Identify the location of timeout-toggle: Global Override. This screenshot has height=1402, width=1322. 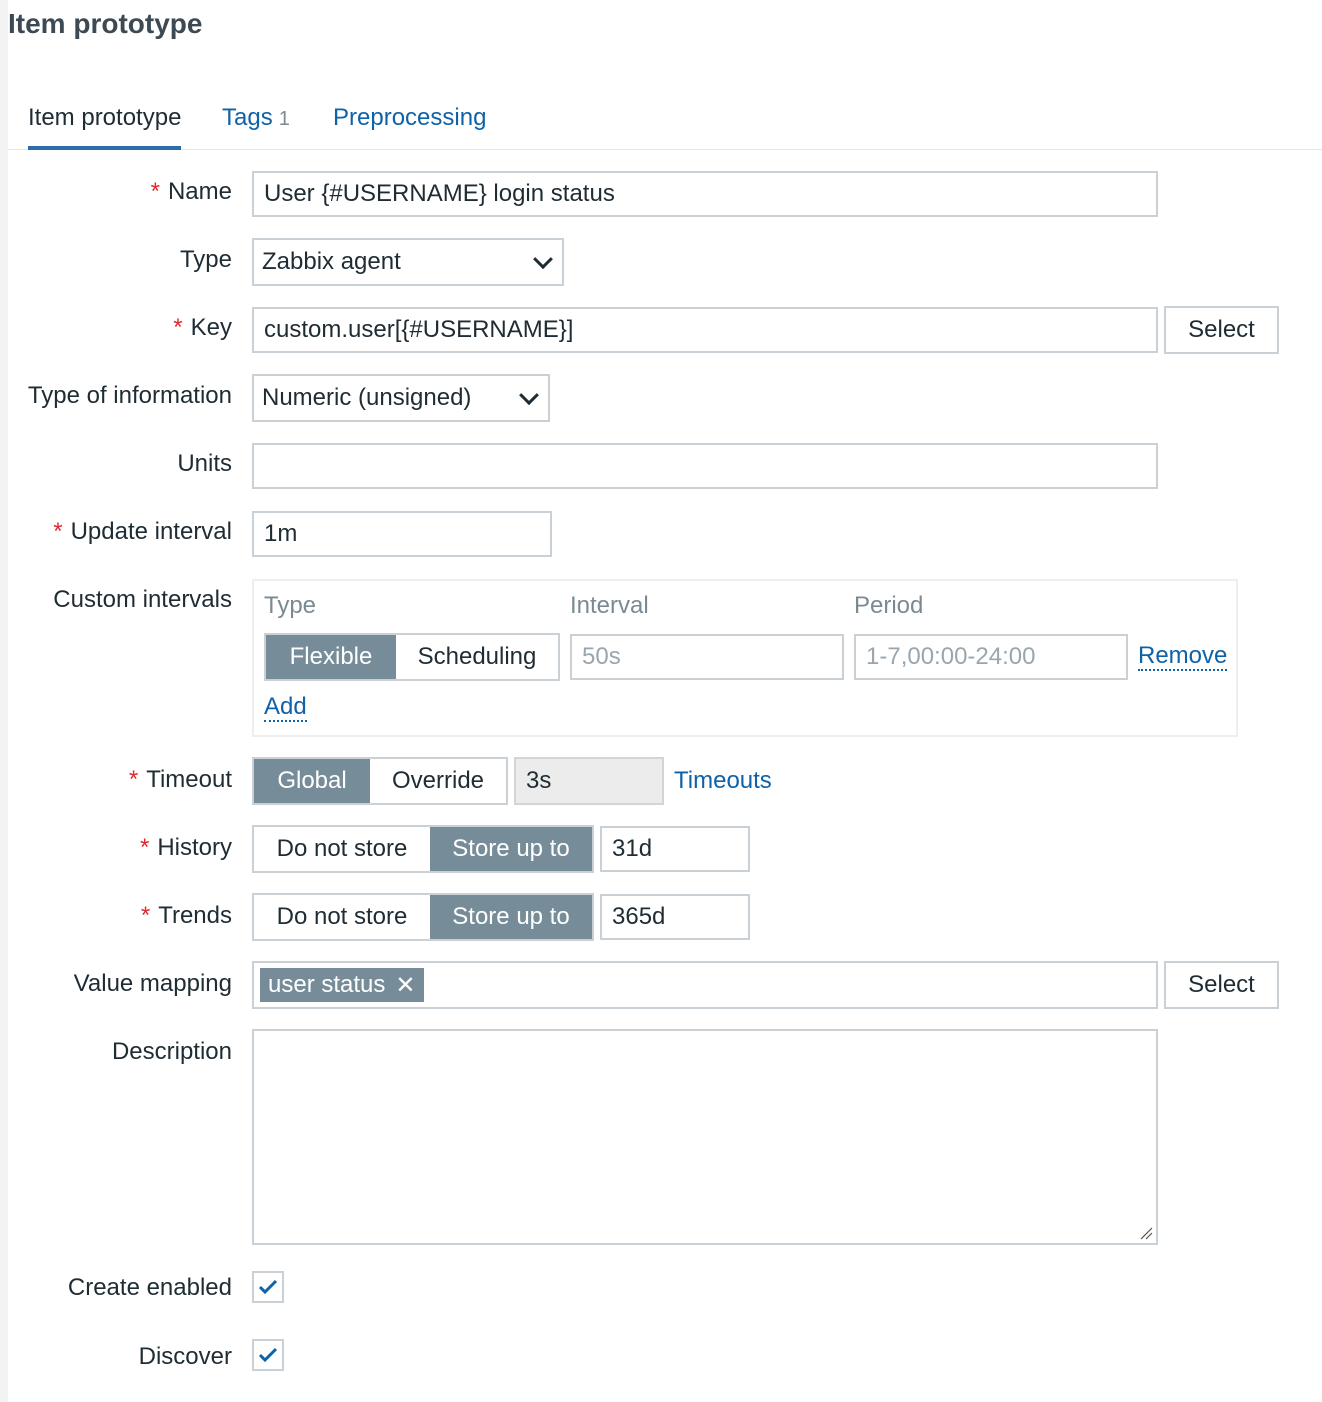
(380, 781).